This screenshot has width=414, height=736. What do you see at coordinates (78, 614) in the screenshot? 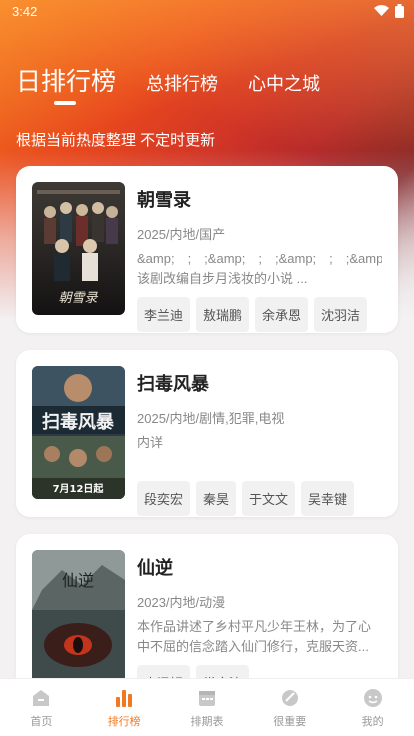
I see `poster-image: 仙逆` at bounding box center [78, 614].